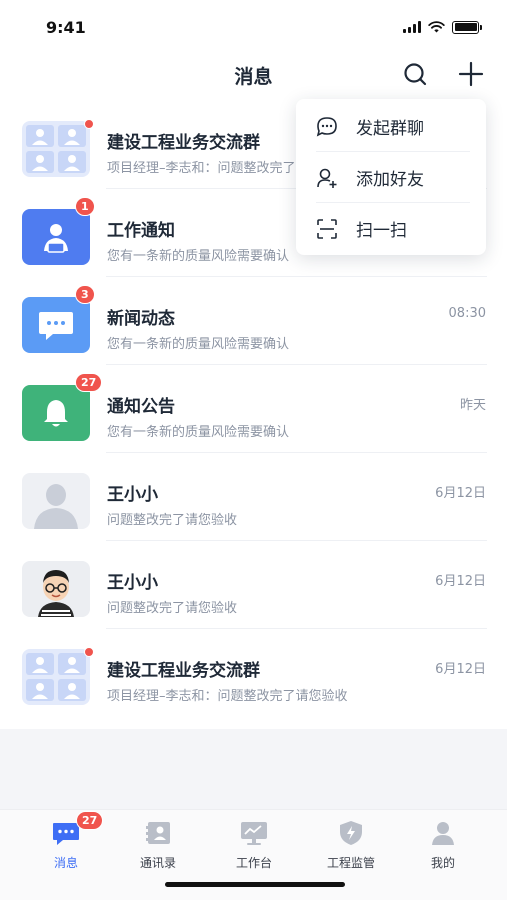 The width and height of the screenshot is (507, 900). What do you see at coordinates (56, 325) in the screenshot?
I see `news-chat-icon` at bounding box center [56, 325].